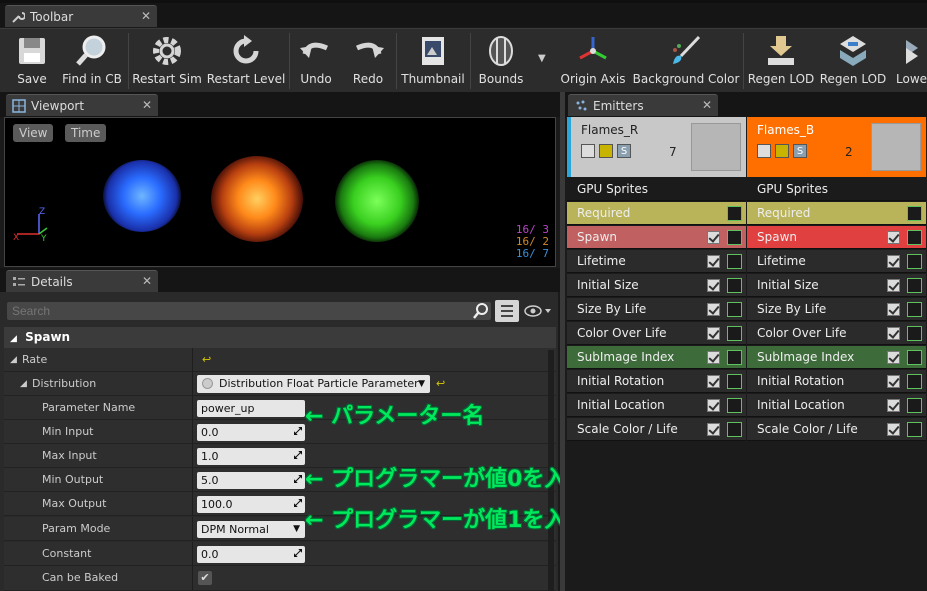 This screenshot has height=591, width=927. I want to click on module-initial-size: Initial Size, so click(836, 285).